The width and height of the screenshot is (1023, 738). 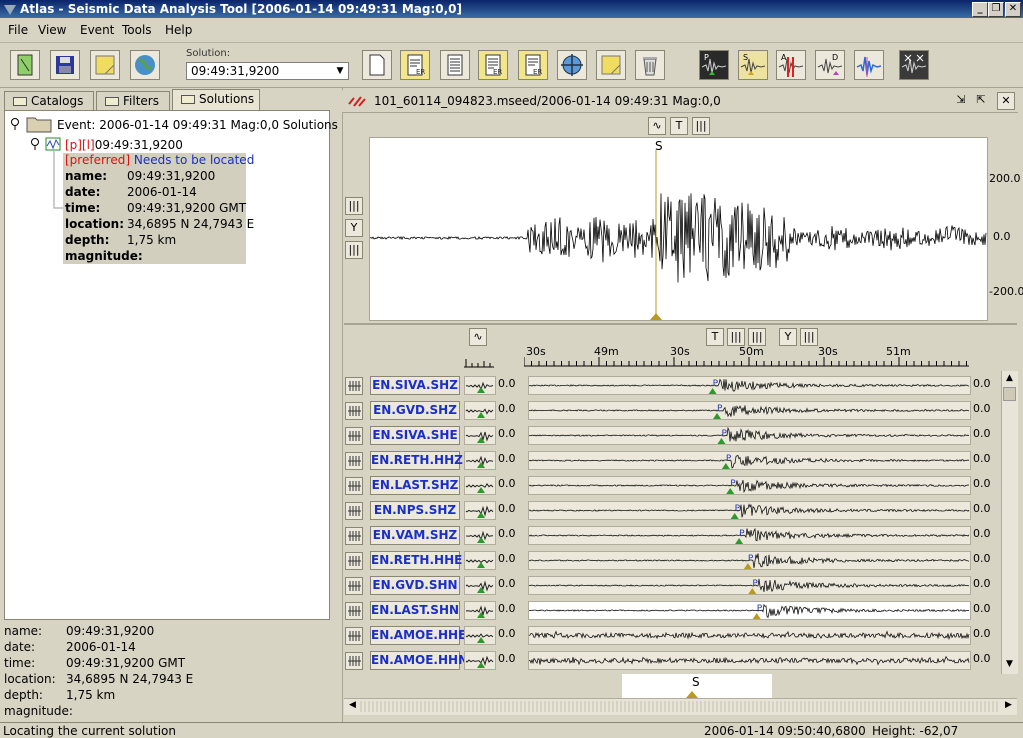 I want to click on channel-name-button: EN.AMOE.HHN, so click(x=419, y=660).